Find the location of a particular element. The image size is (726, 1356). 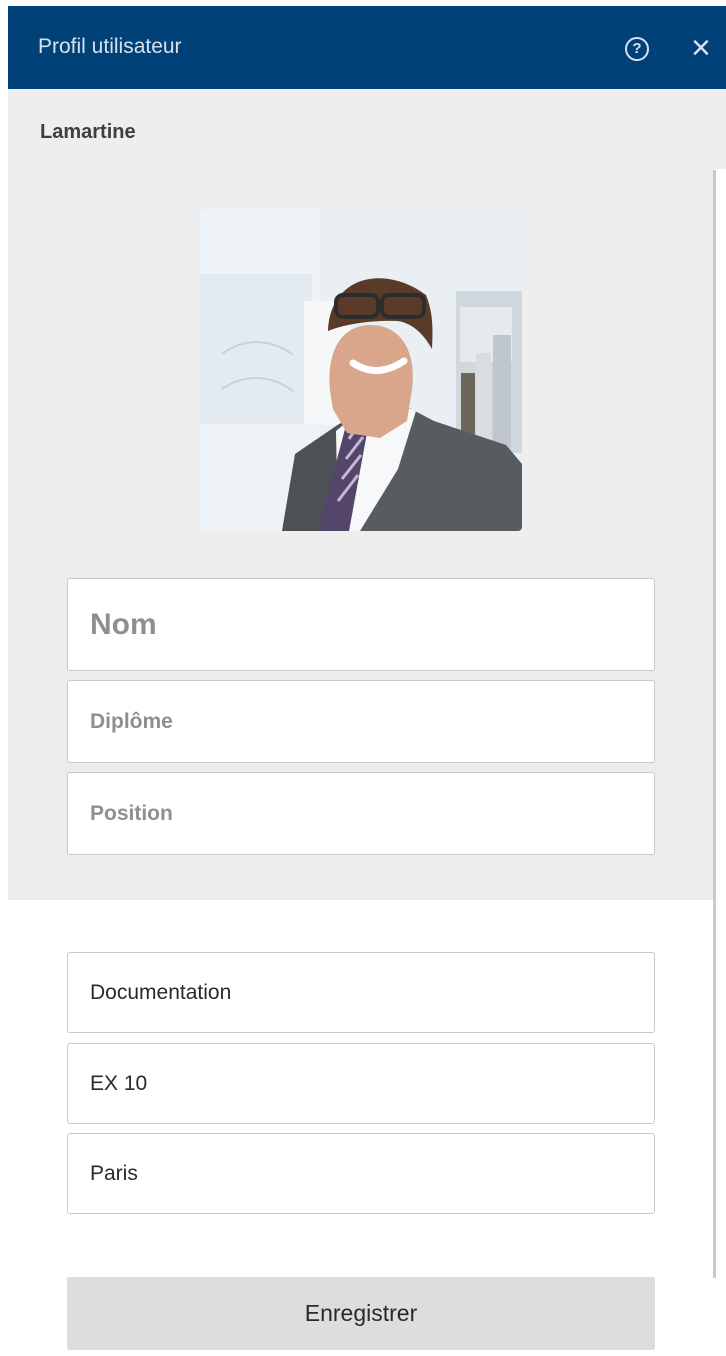

room-field: EX 10 is located at coordinates (361, 1083).